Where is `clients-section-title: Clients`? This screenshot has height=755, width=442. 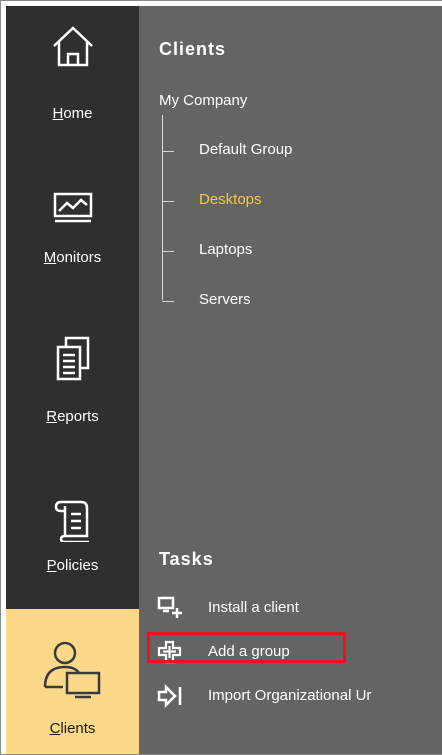 clients-section-title: Clients is located at coordinates (193, 49).